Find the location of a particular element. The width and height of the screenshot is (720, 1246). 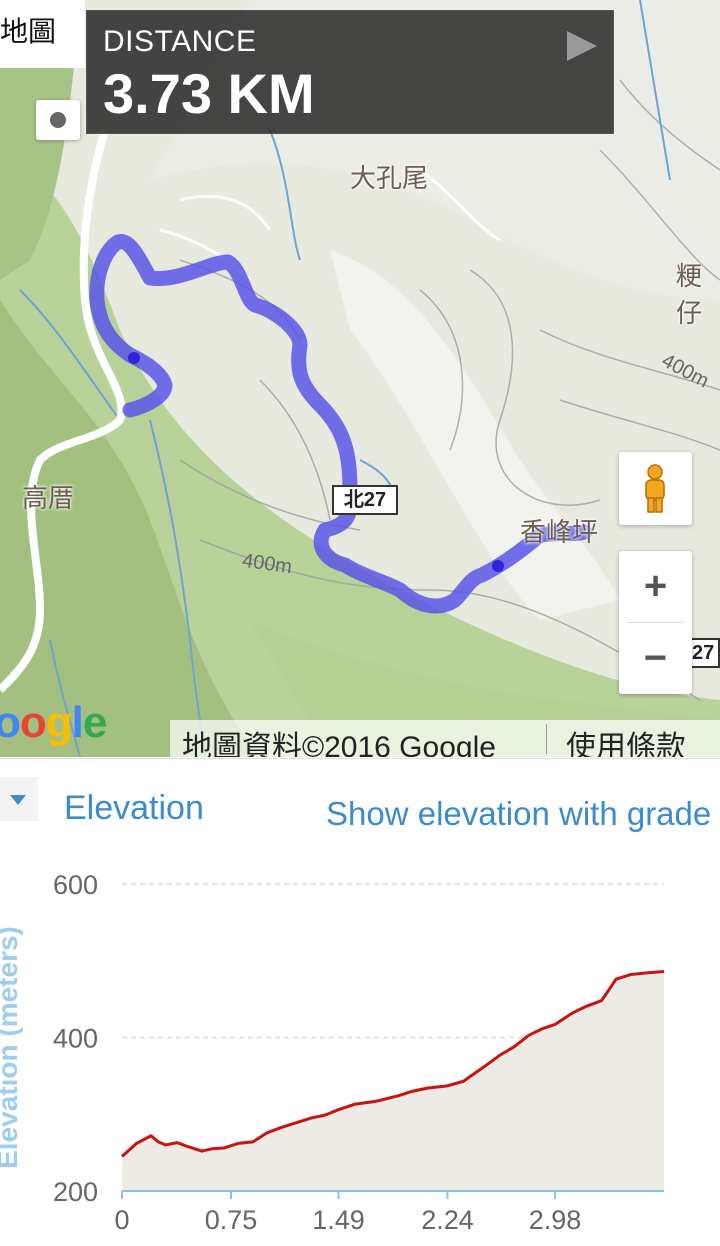

triangle-down-icon is located at coordinates (18, 800).